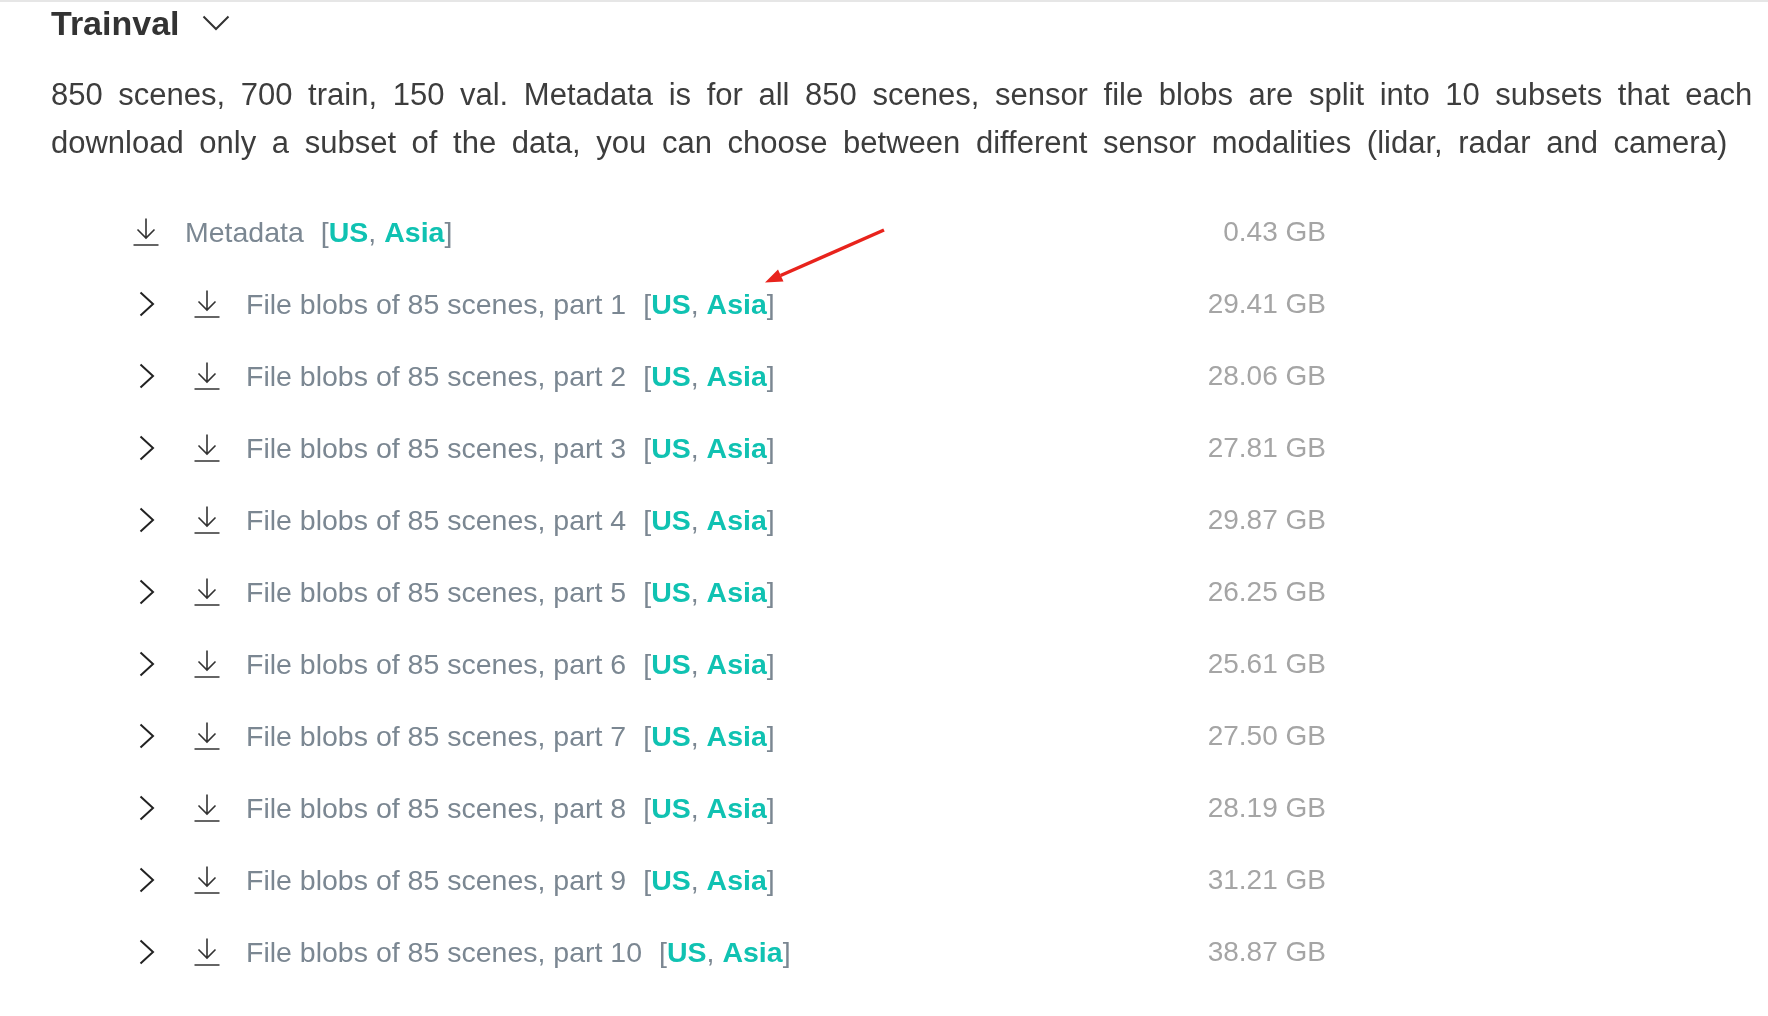 This screenshot has height=1016, width=1768. Describe the element at coordinates (436, 520) in the screenshot. I see `file-link: File blobs of 85 scenes, part 4` at that location.